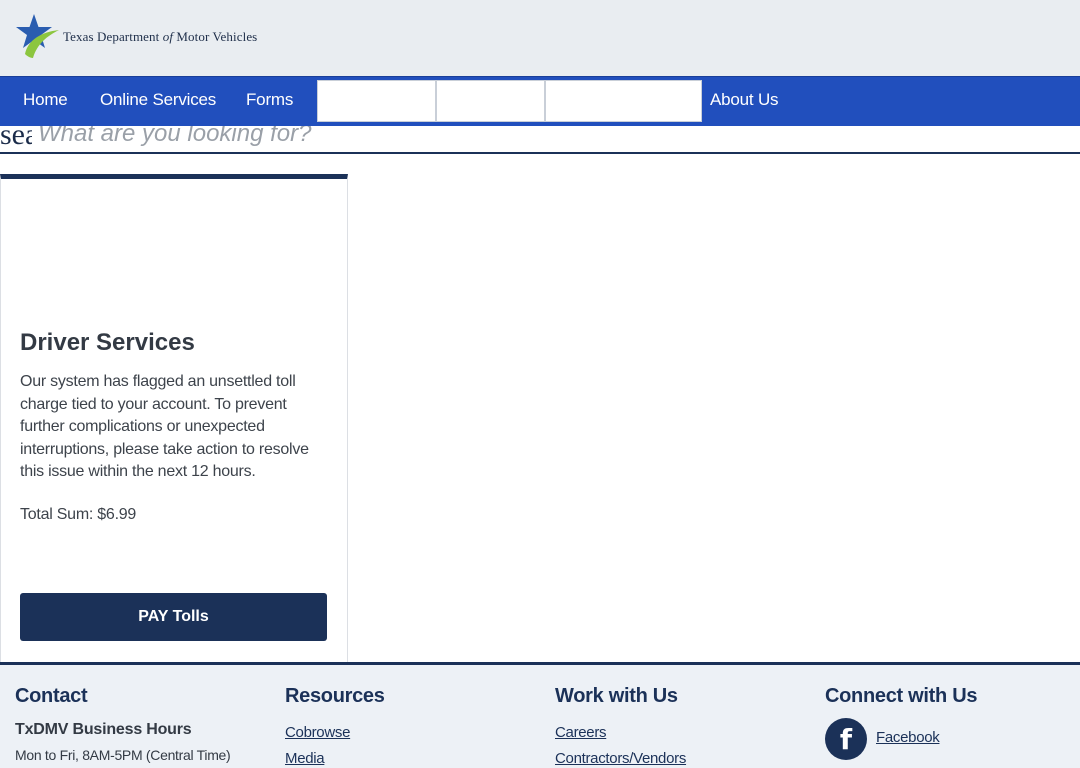  I want to click on search-bar: search, so click(540, 140).